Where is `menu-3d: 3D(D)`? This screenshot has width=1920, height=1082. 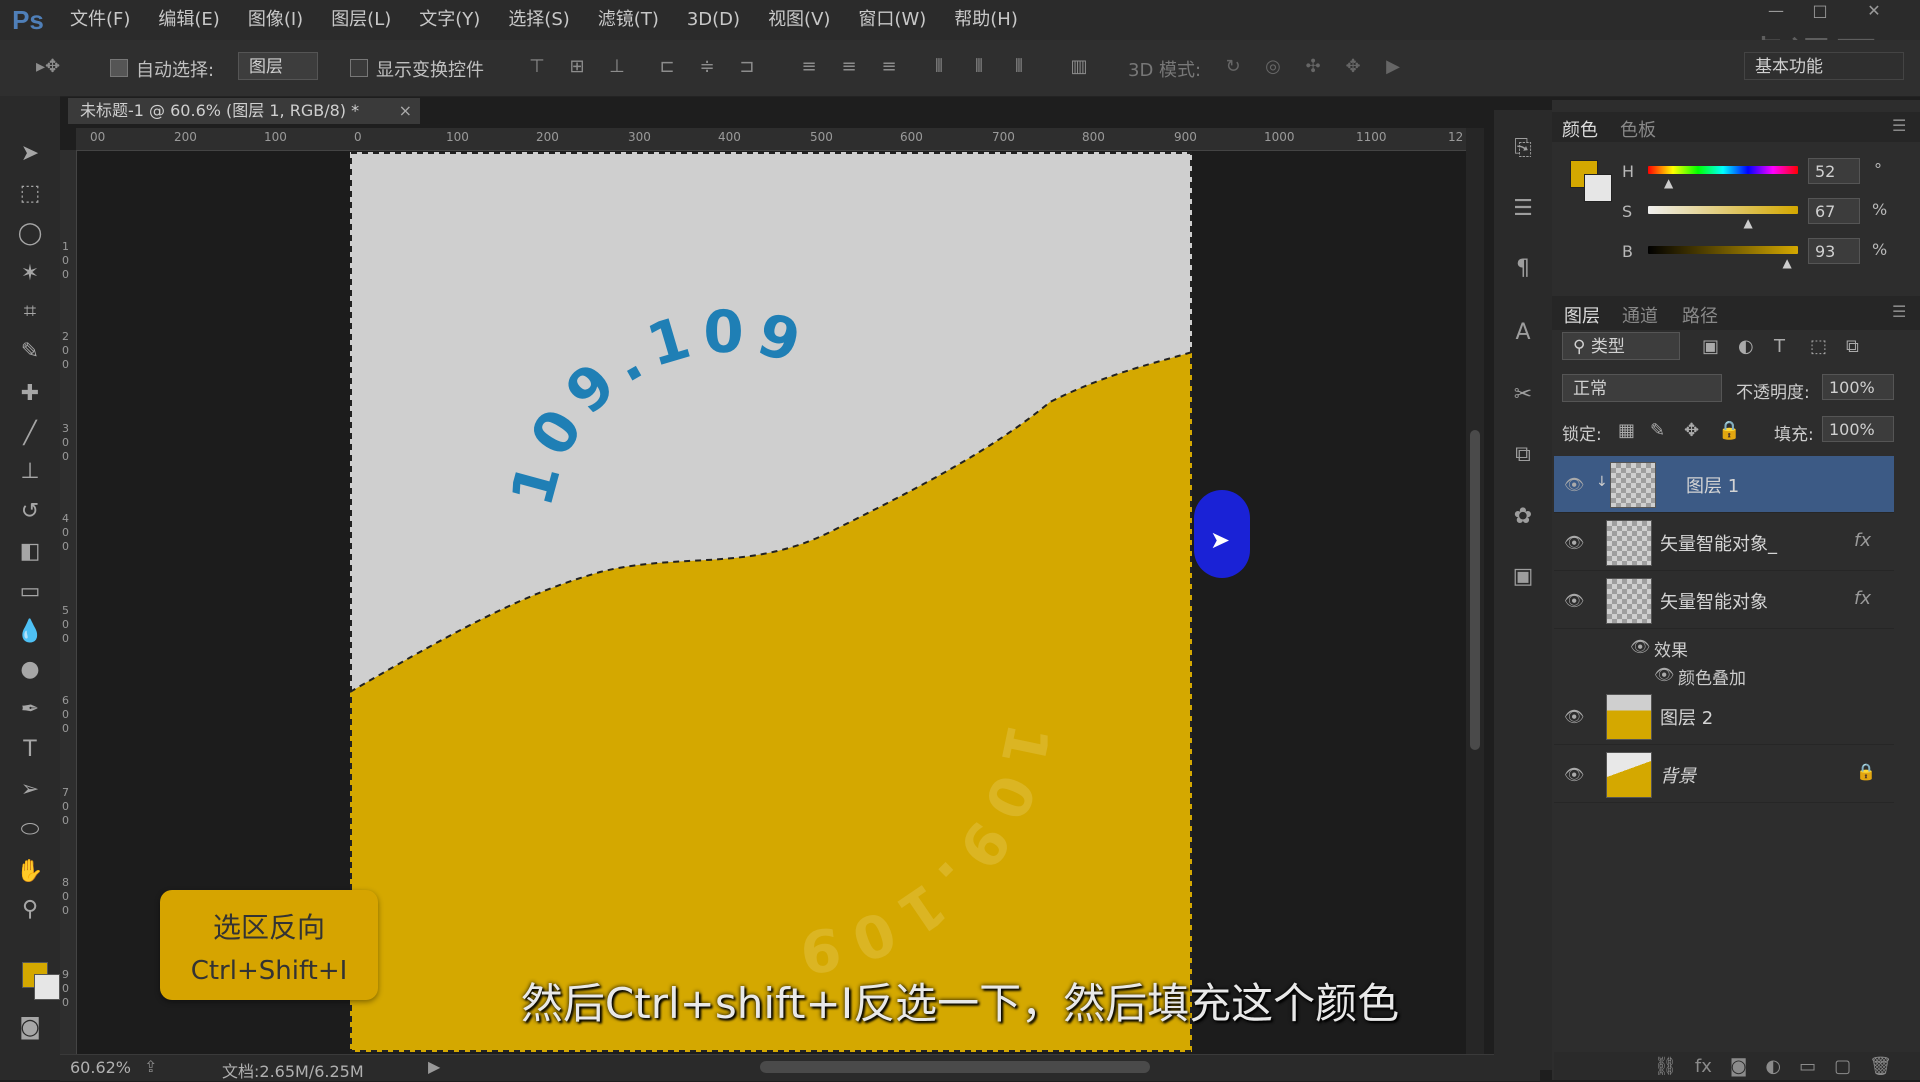
menu-3d: 3D(D) is located at coordinates (713, 20).